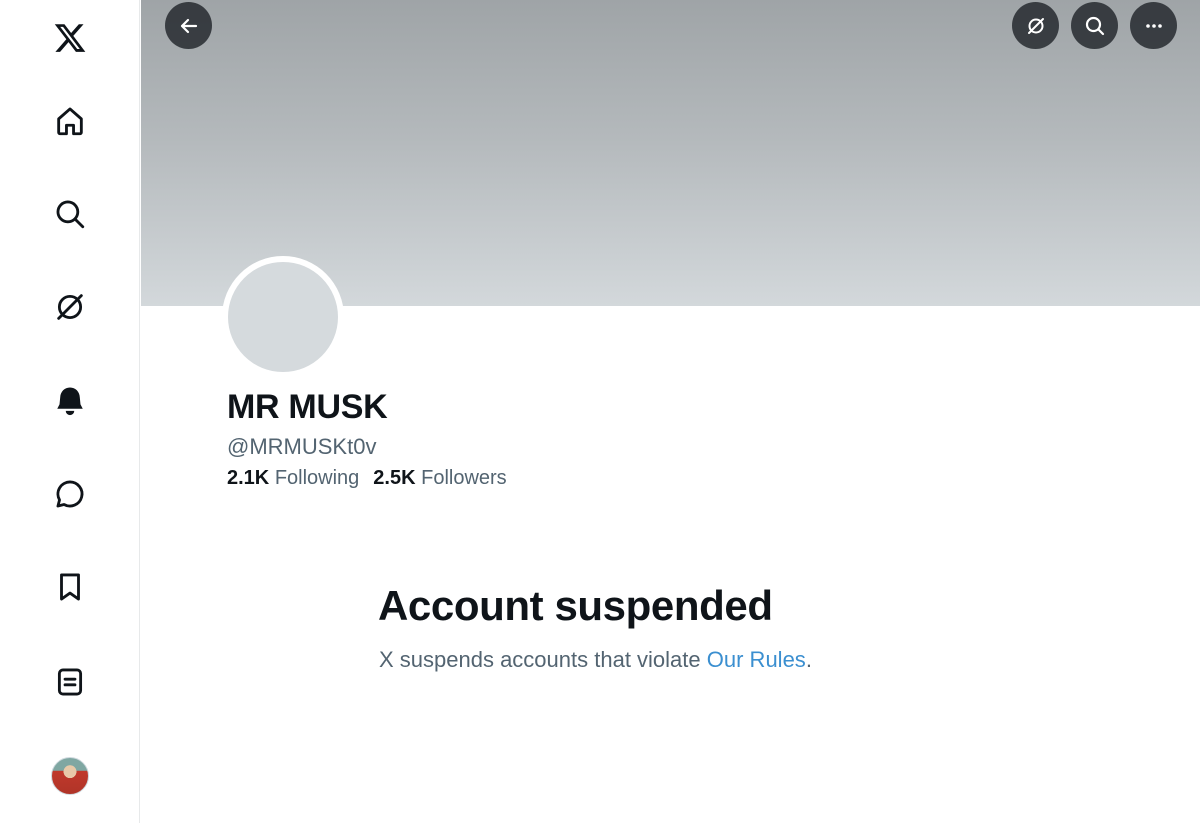  What do you see at coordinates (543, 659) in the screenshot?
I see `suspended-message-text: X suspends accounts that violate` at bounding box center [543, 659].